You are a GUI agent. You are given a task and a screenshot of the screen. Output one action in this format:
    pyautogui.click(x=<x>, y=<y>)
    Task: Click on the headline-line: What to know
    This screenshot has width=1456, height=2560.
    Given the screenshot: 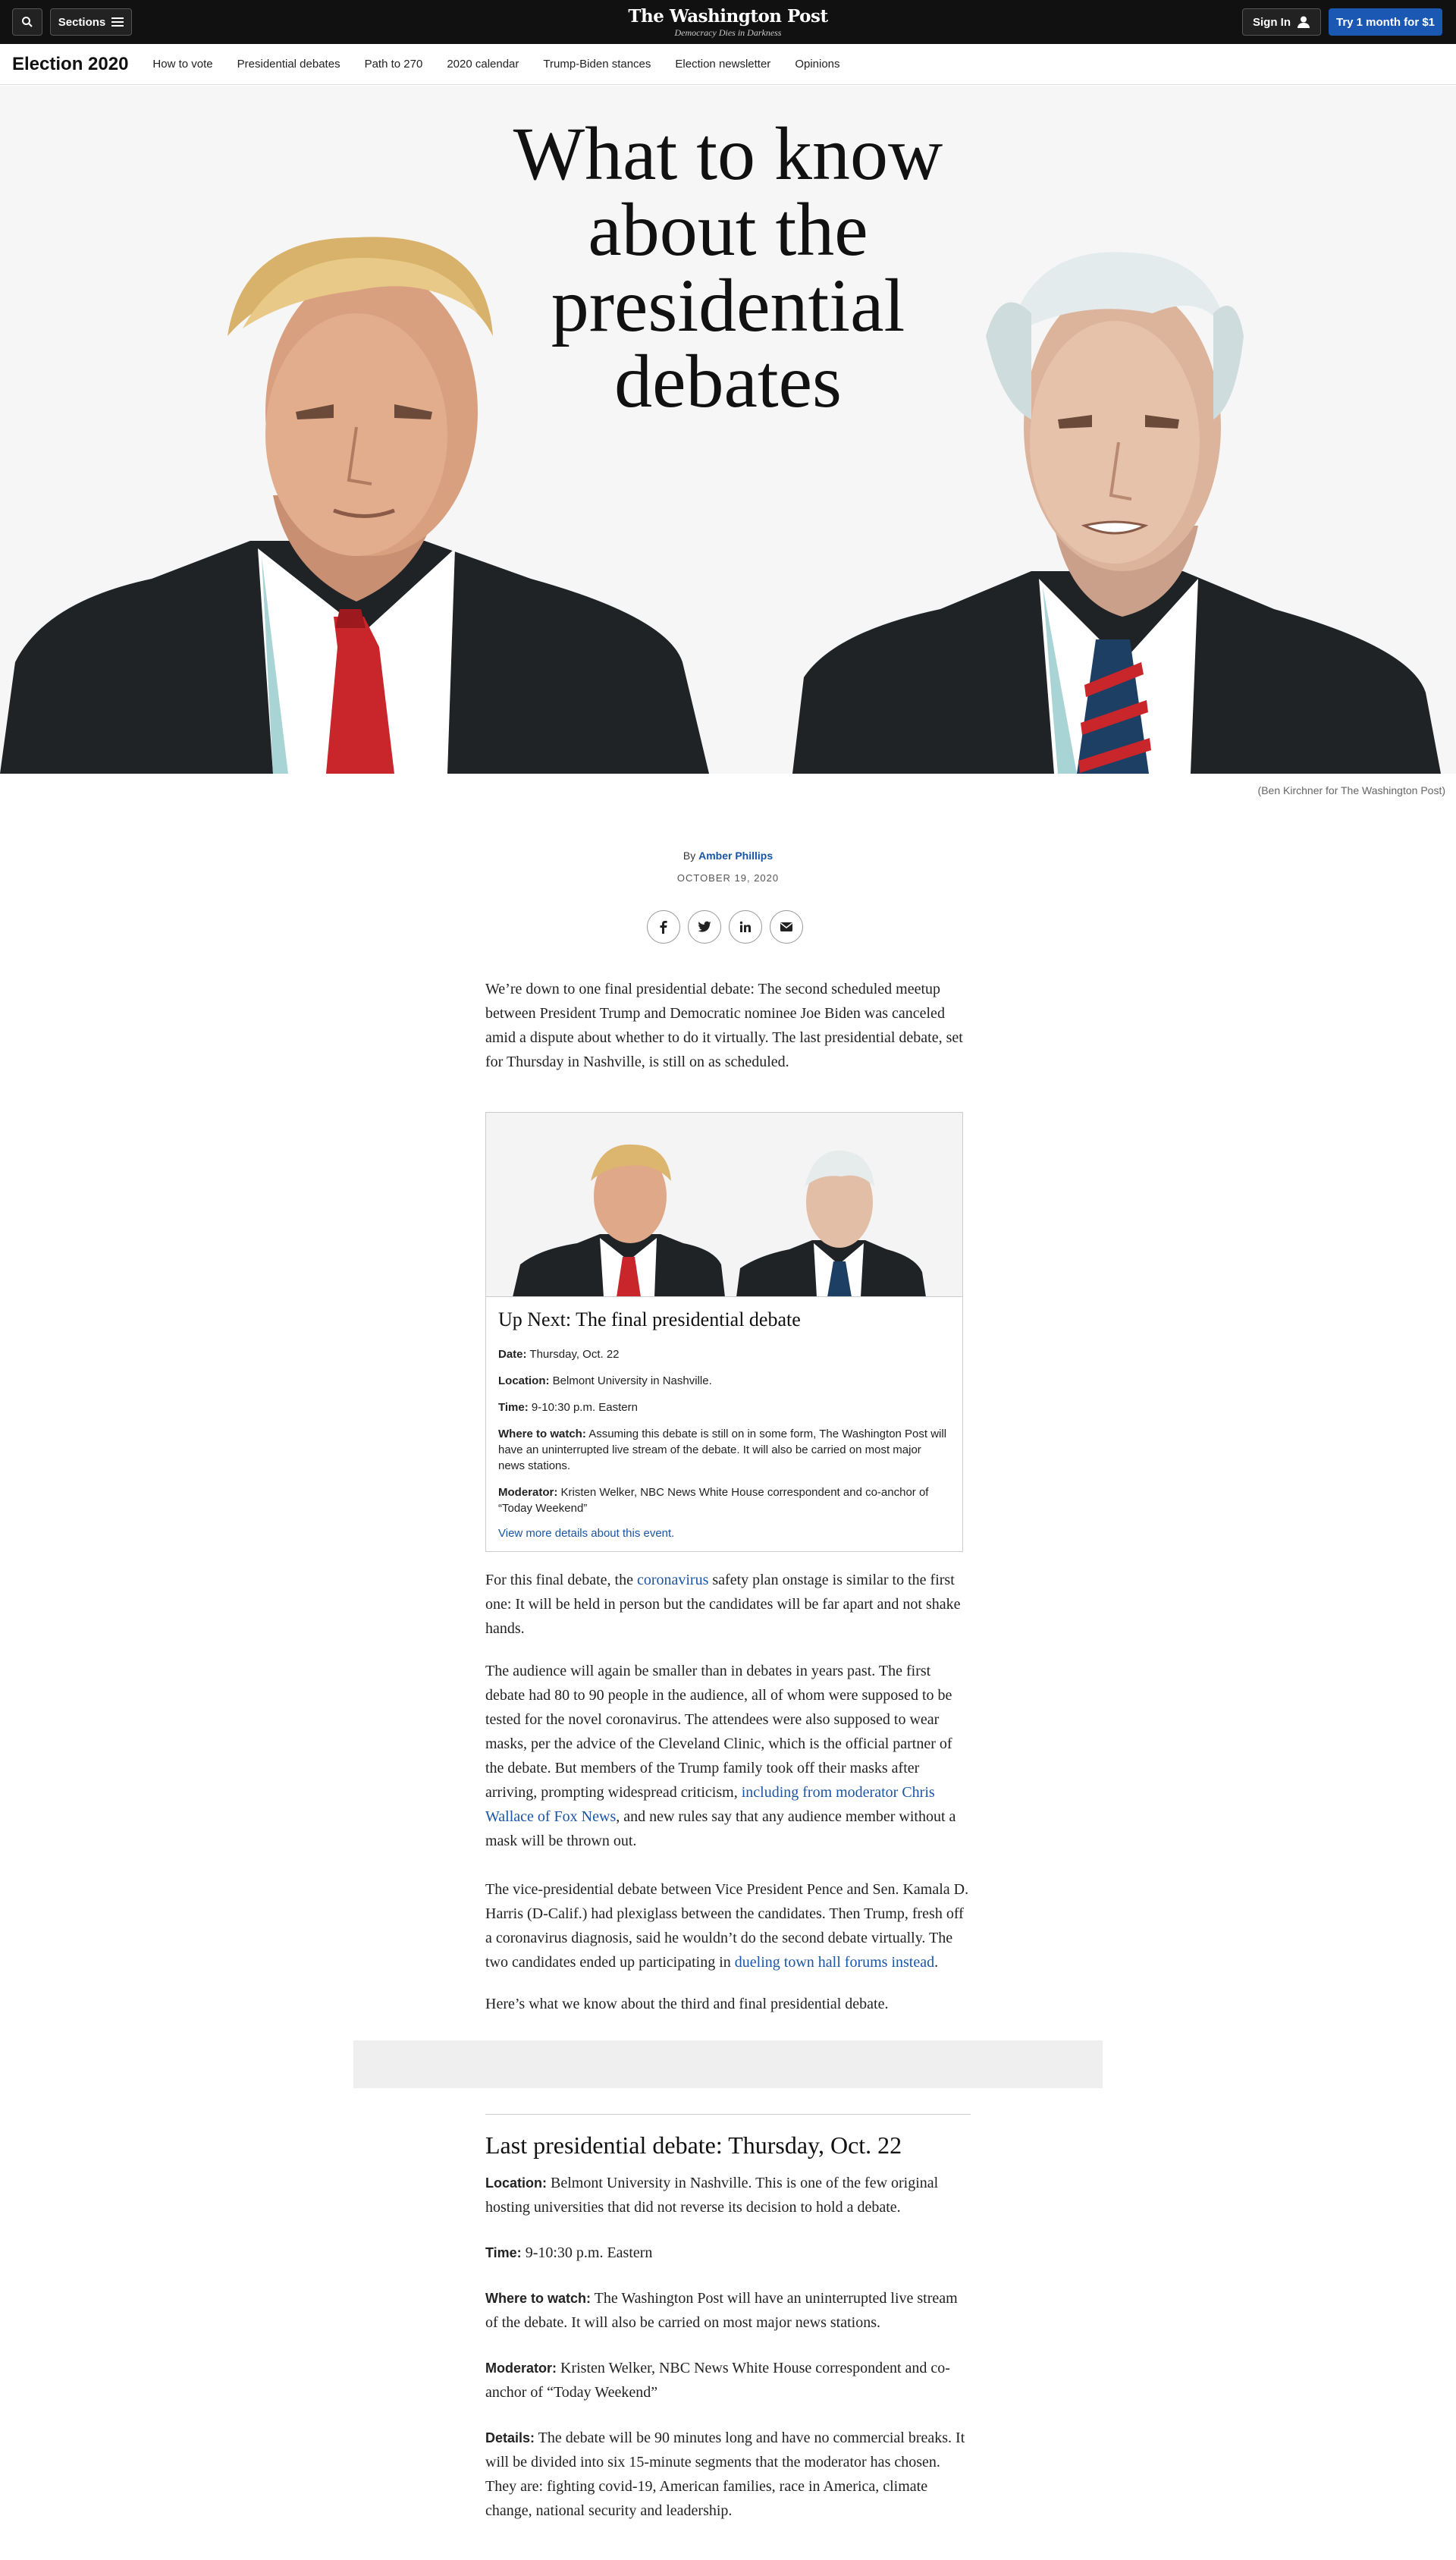 What is the action you would take?
    pyautogui.click(x=728, y=154)
    